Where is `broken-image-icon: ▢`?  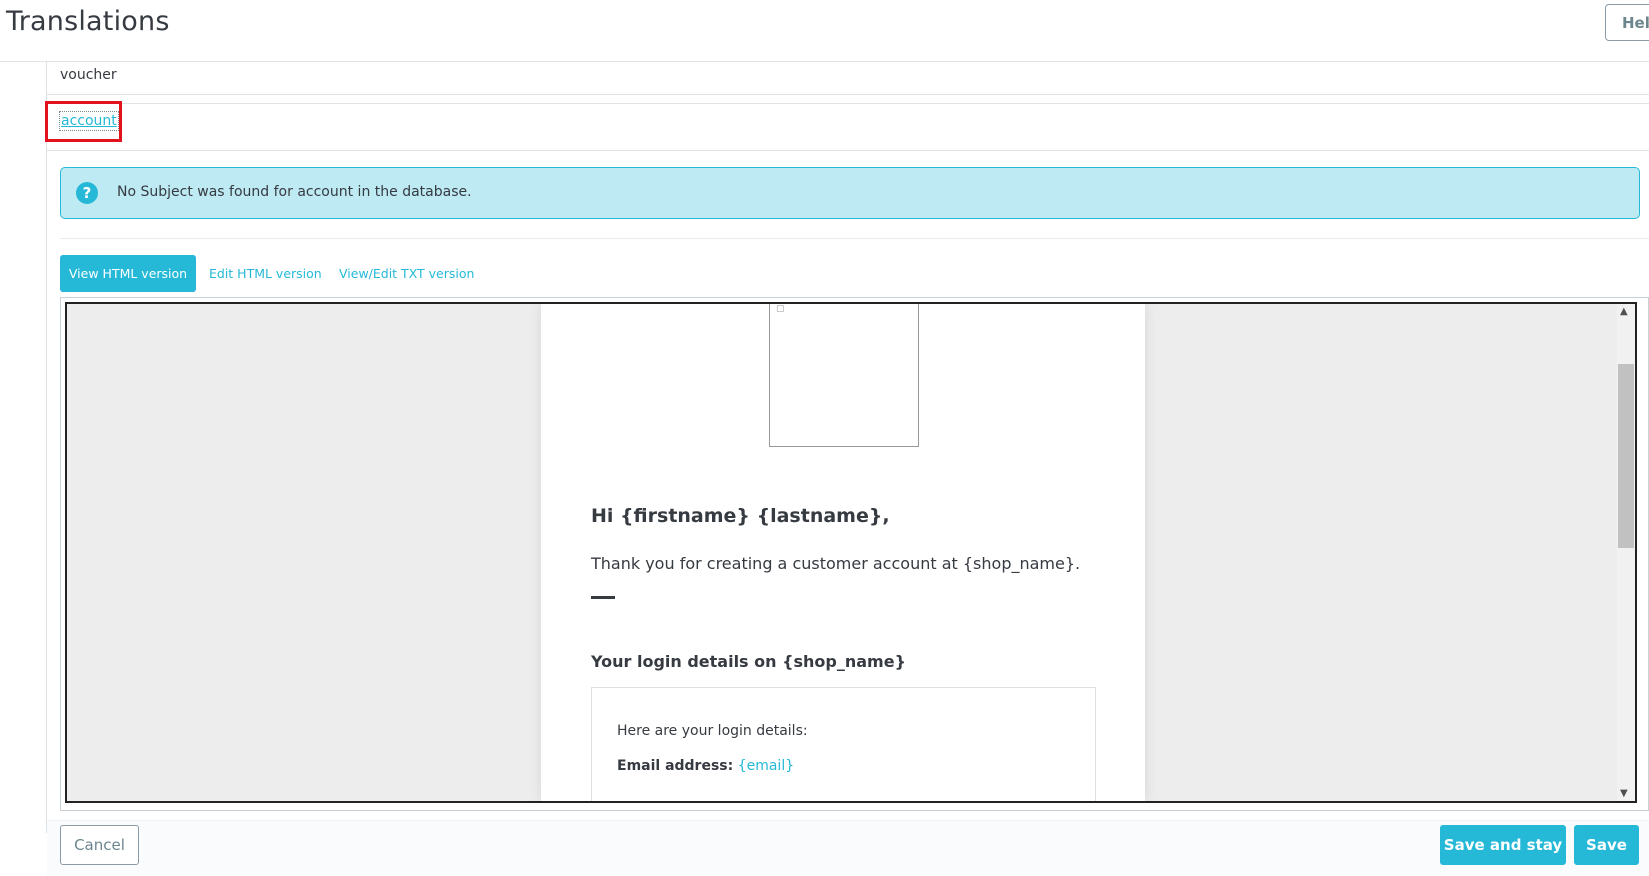 broken-image-icon: ▢ is located at coordinates (780, 309).